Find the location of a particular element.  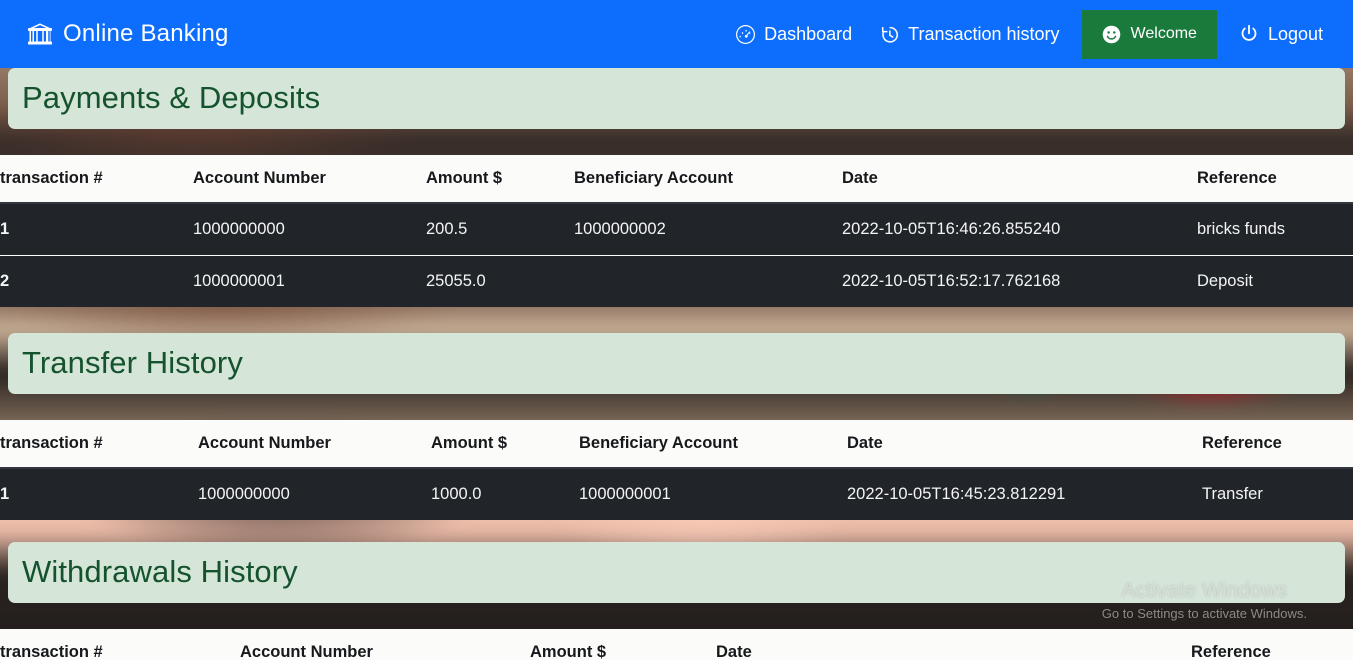

cell-account-number: 1000000001 is located at coordinates (309, 281).